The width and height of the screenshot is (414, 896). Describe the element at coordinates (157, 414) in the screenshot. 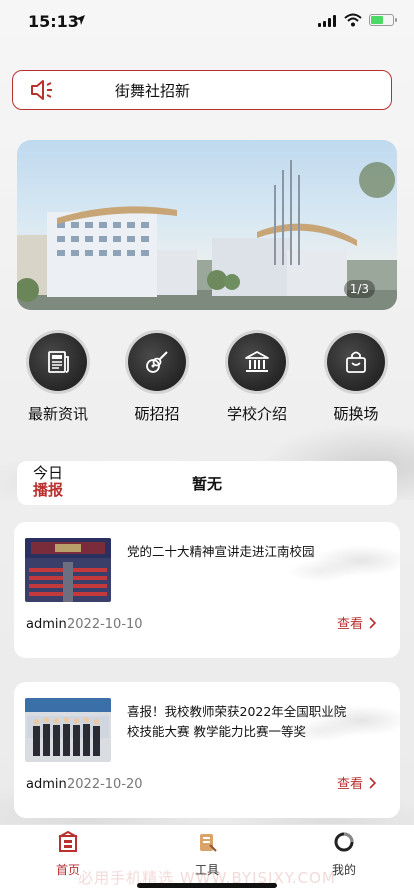

I see `menu-item-label: 砺招招` at that location.